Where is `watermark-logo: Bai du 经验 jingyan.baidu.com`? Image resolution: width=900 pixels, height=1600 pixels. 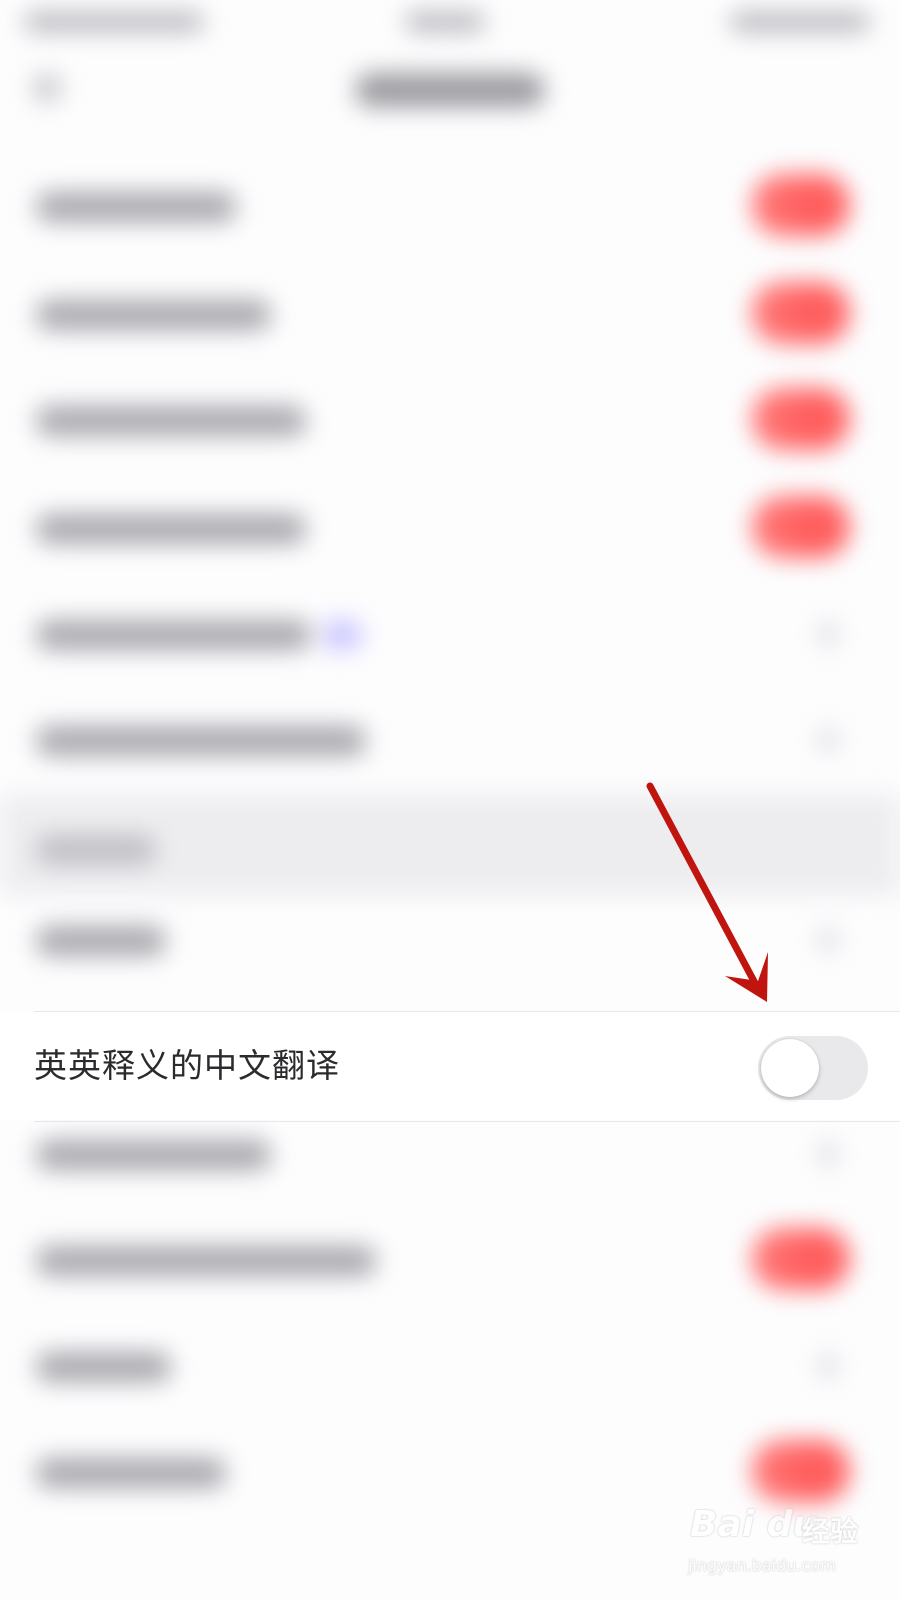
watermark-logo: Bai du 经验 jingyan.baidu.com is located at coordinates (786, 1545).